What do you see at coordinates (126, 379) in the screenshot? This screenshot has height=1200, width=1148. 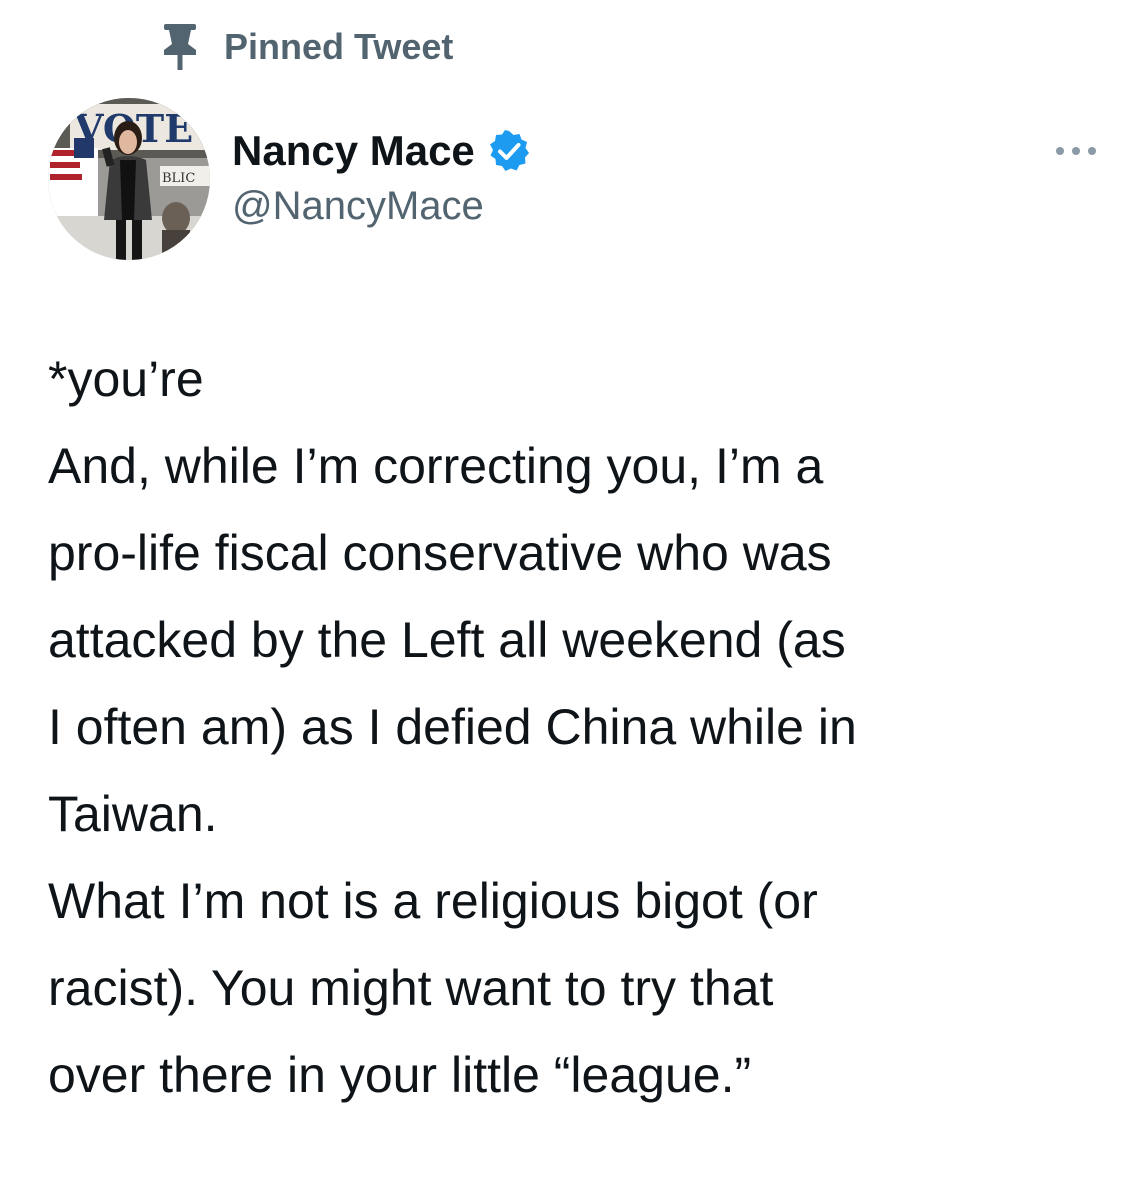 I see `tweet-paragraph: *you’re` at bounding box center [126, 379].